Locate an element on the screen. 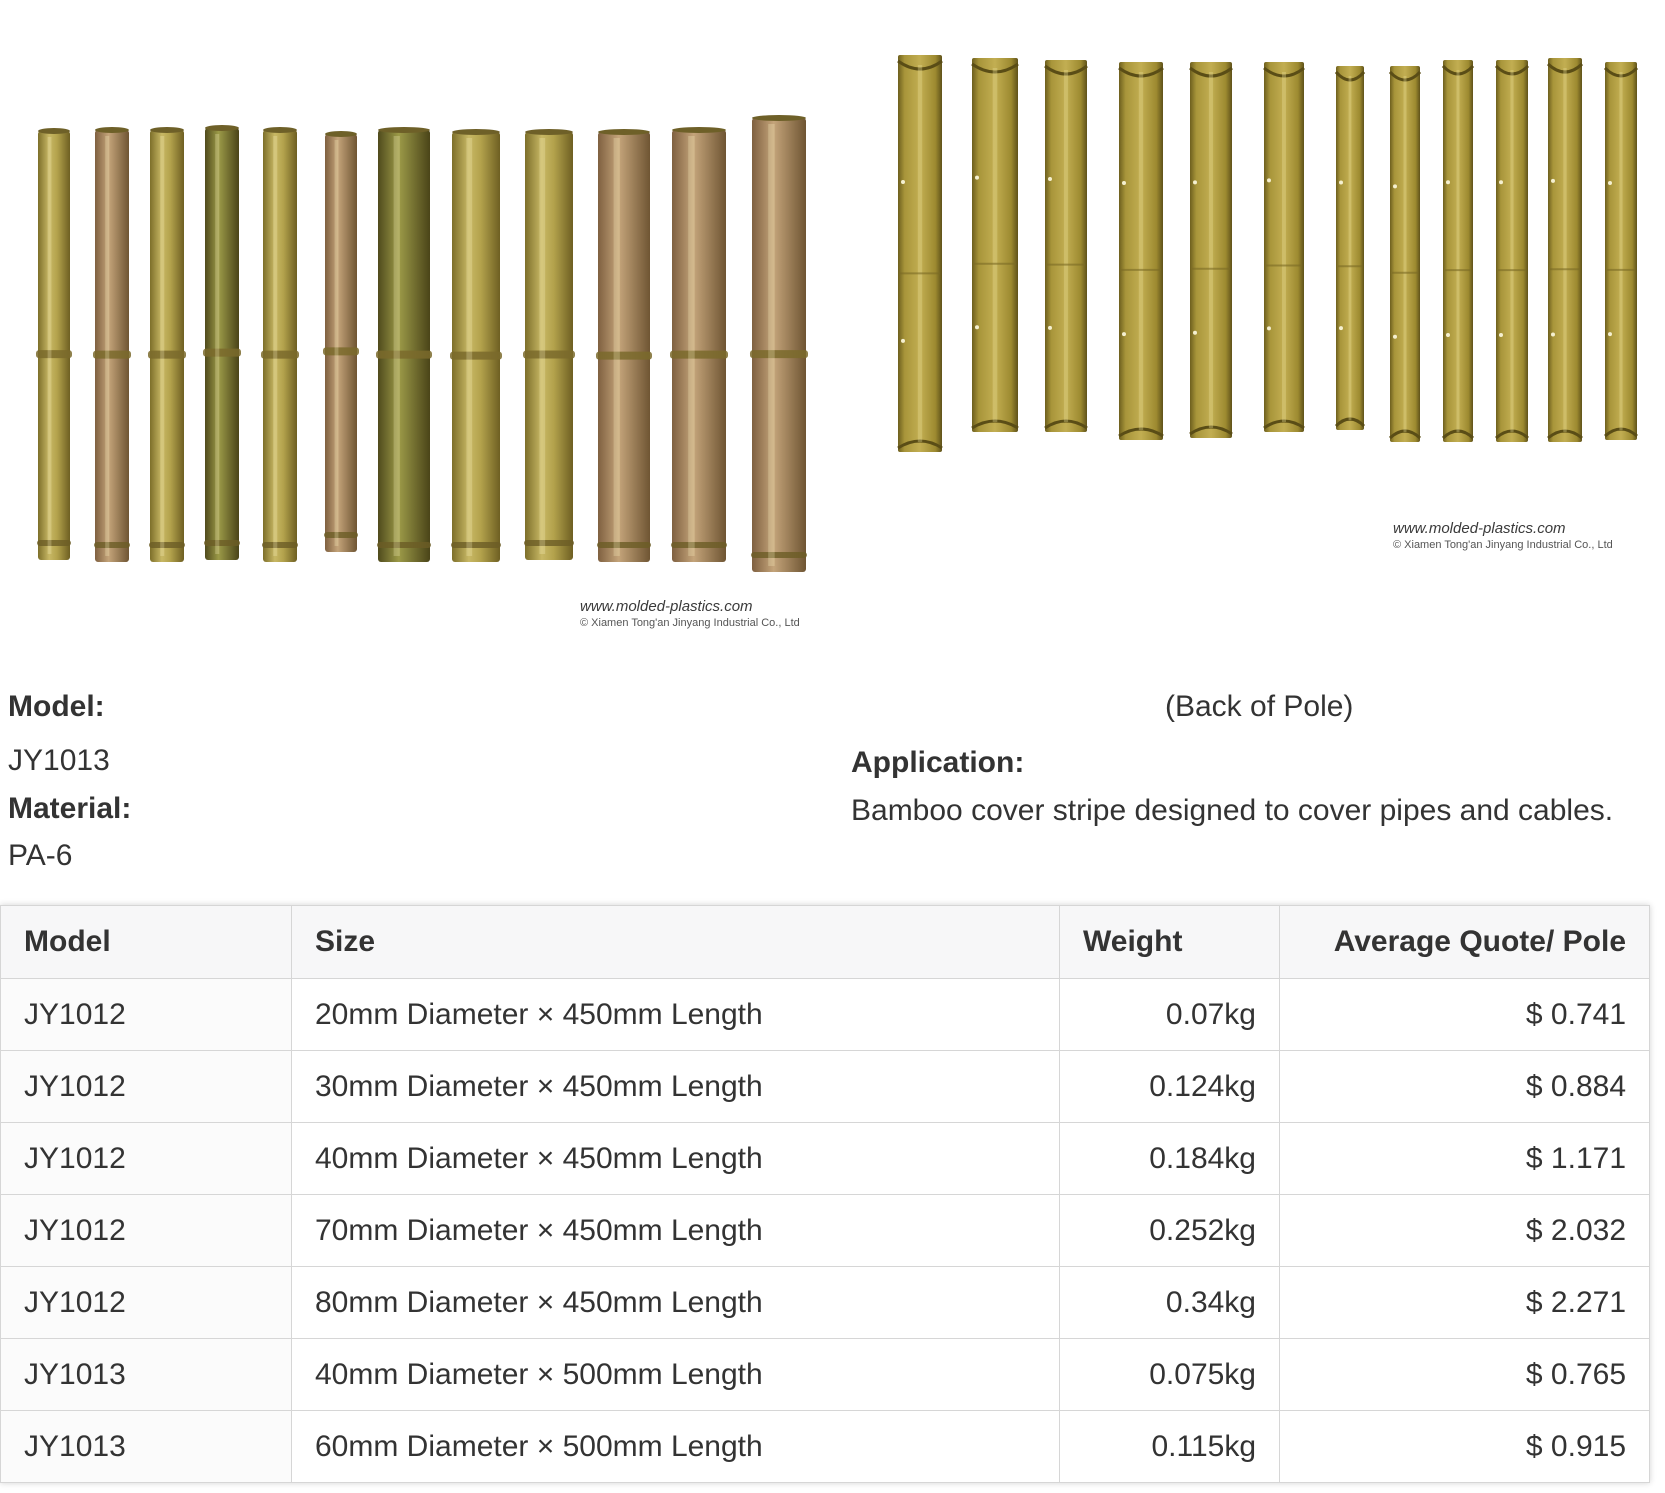 This screenshot has width=1665, height=1493. cell-quote: $ 2.032 is located at coordinates (1464, 1230).